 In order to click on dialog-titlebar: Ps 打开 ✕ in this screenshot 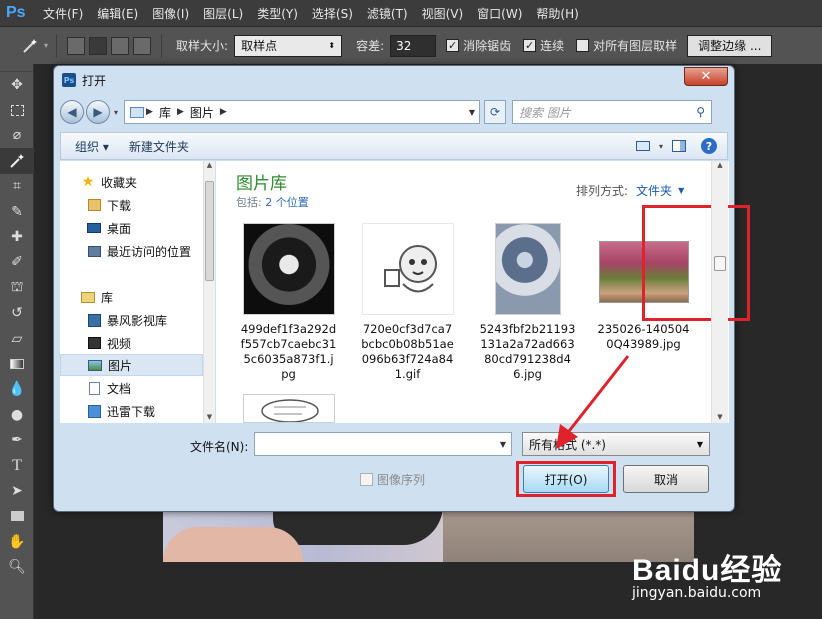, I will do `click(394, 80)`.